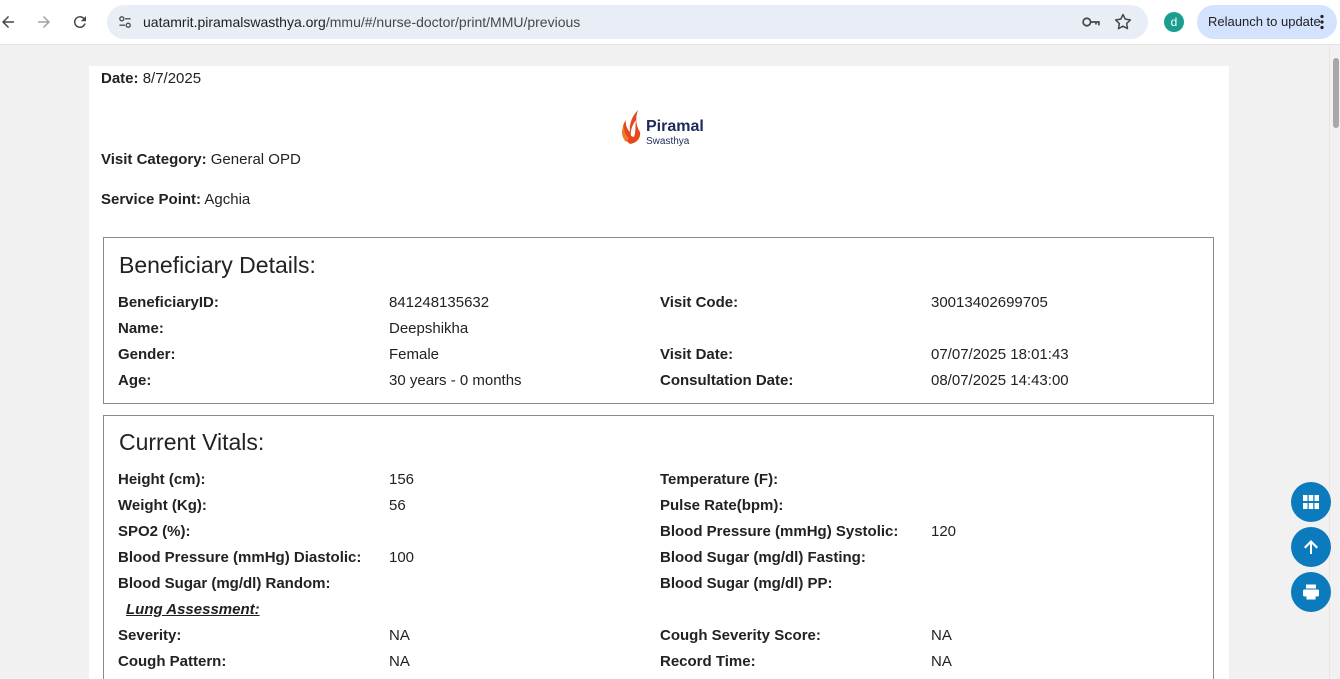  Describe the element at coordinates (80, 22) in the screenshot. I see `reload-icon` at that location.